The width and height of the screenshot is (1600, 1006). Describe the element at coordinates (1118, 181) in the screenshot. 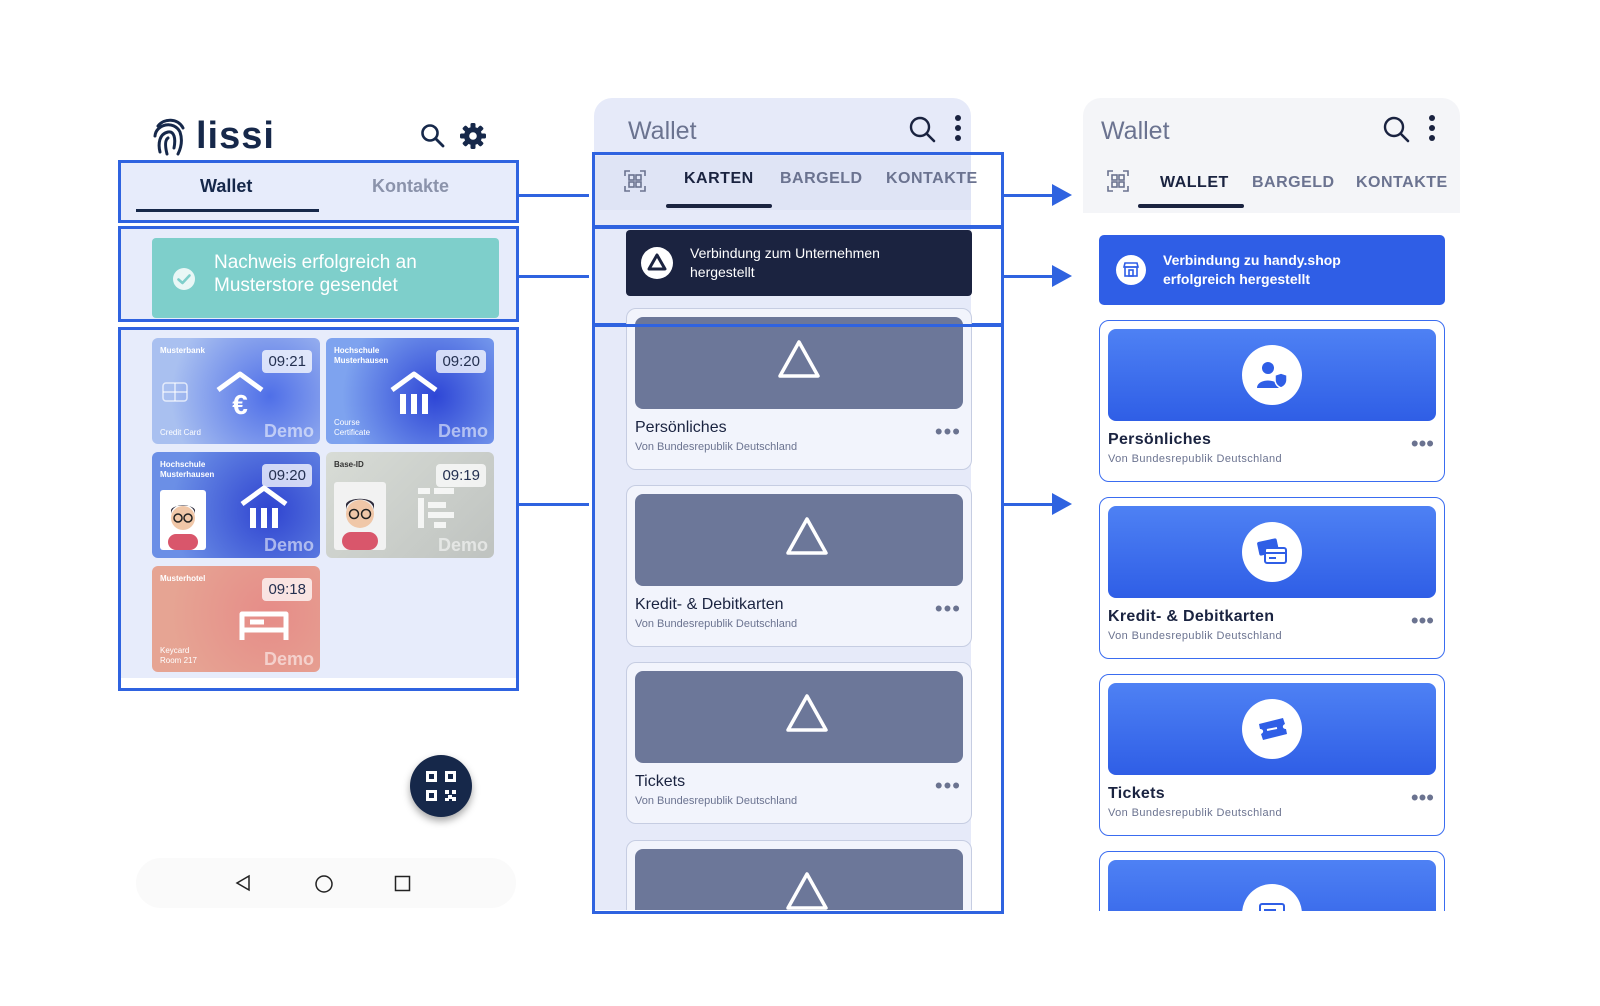

I see `qr-scan-icon` at that location.